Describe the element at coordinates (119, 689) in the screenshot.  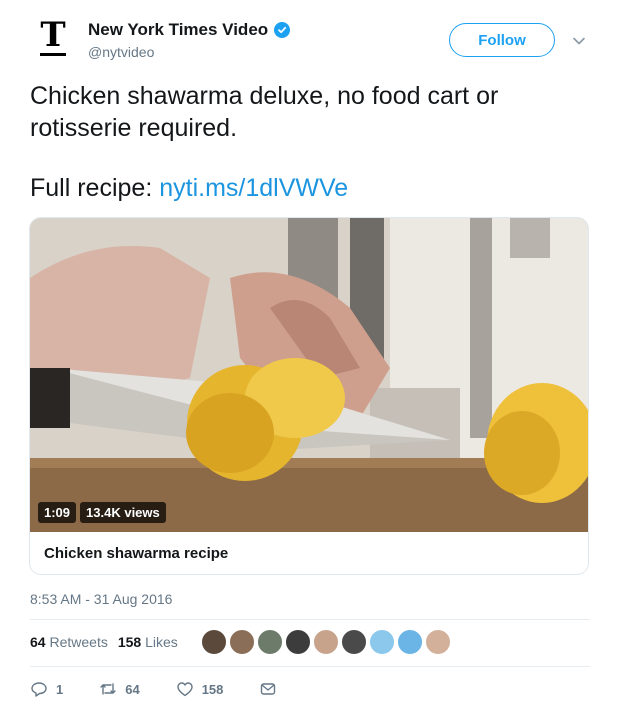
I see `retweet-button: 64` at that location.